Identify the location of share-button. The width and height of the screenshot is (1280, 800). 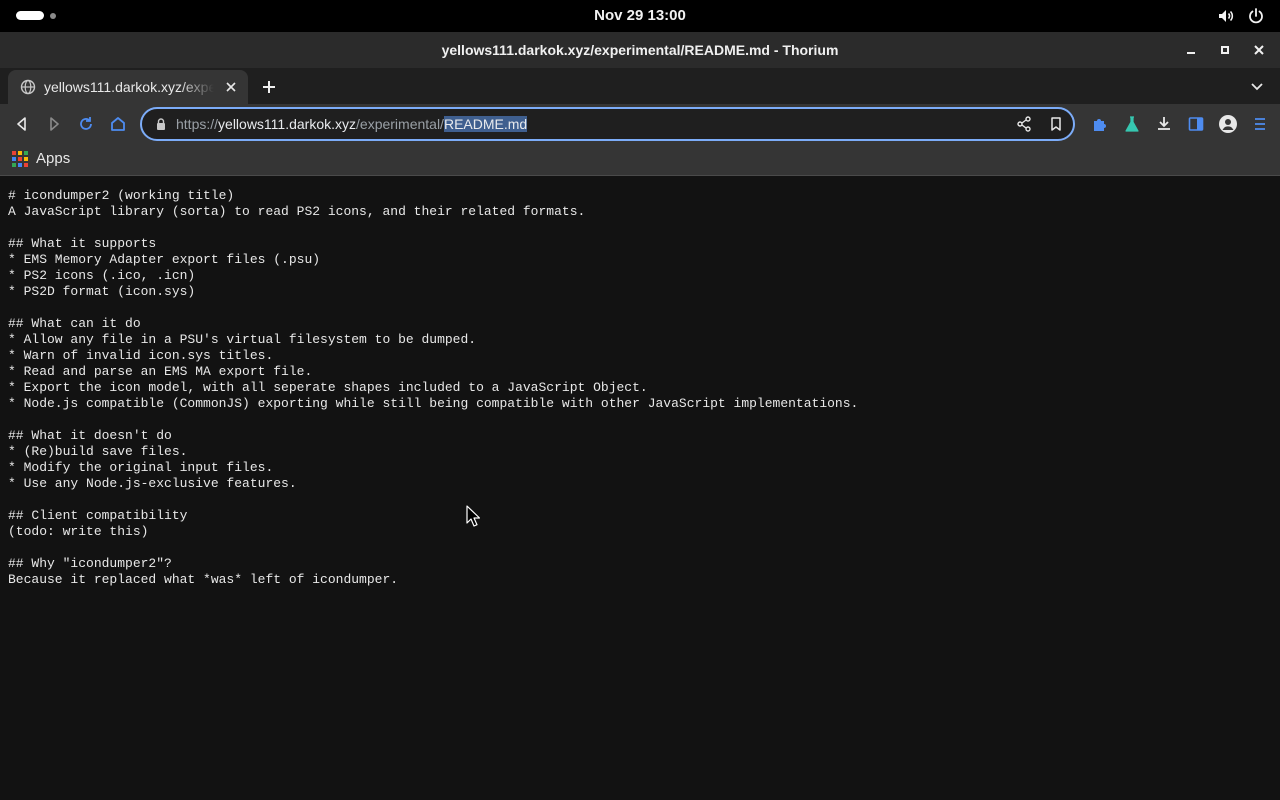
(1024, 124).